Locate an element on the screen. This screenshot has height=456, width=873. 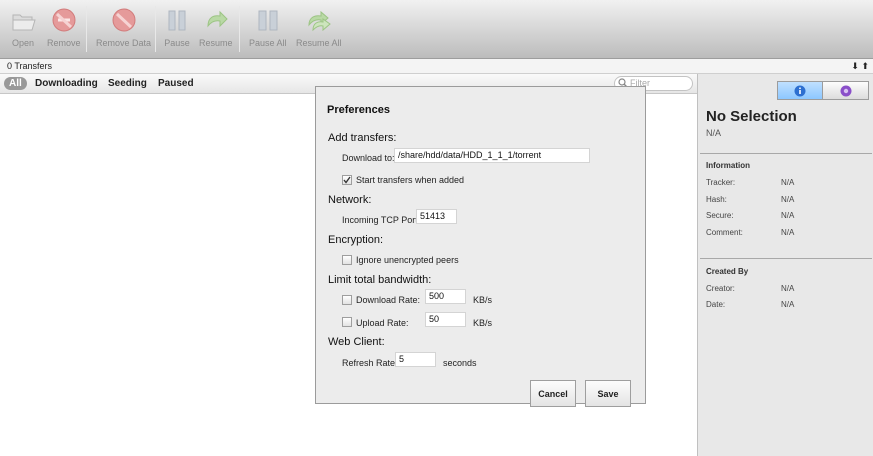
remove-data-label: Remove Data is located at coordinates (124, 43).